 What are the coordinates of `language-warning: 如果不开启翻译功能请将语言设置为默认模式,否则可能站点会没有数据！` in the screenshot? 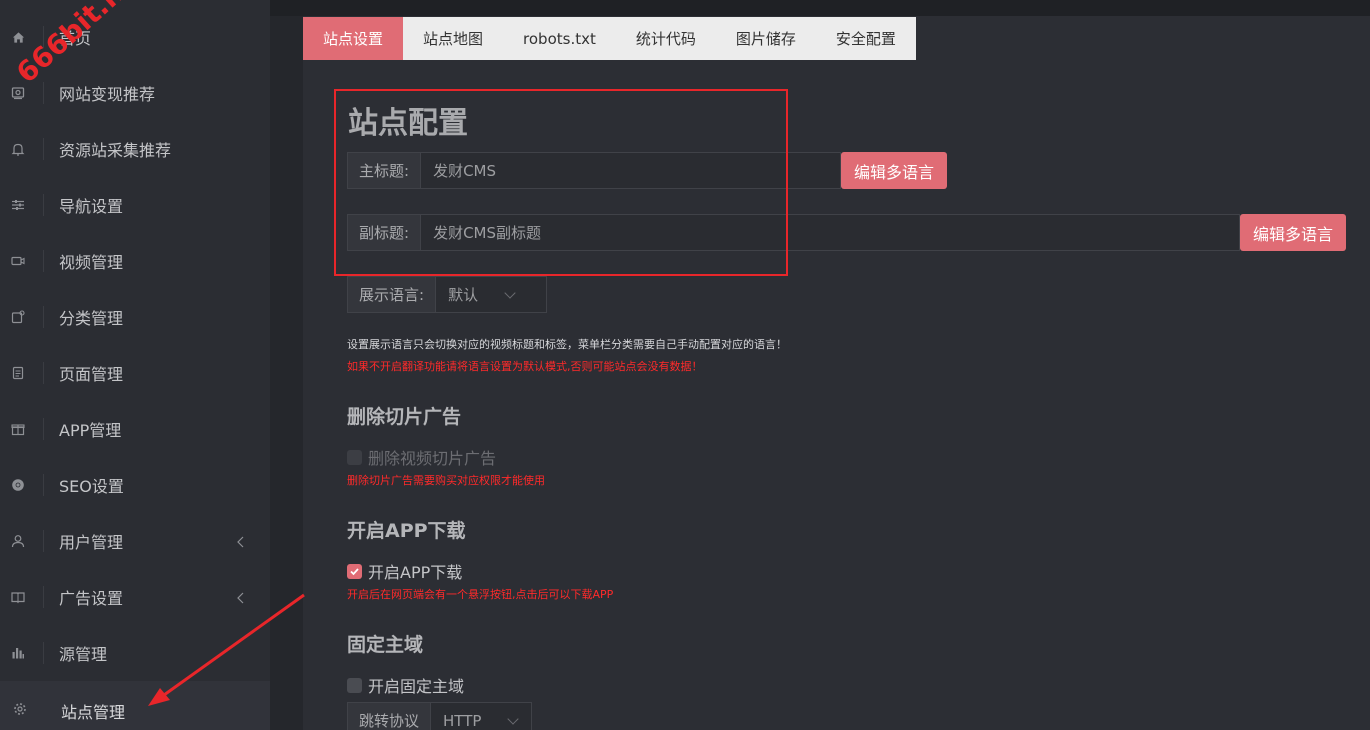 It's located at (525, 366).